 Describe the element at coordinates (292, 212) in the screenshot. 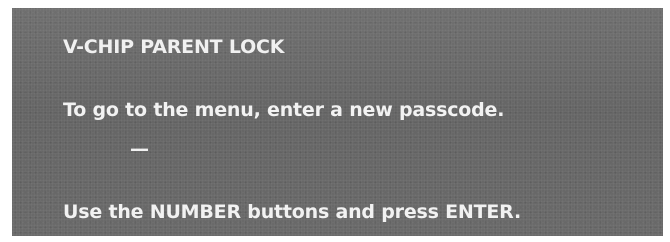

I see `instruction-text: Use the NUMBER buttons and press ENTER.` at that location.